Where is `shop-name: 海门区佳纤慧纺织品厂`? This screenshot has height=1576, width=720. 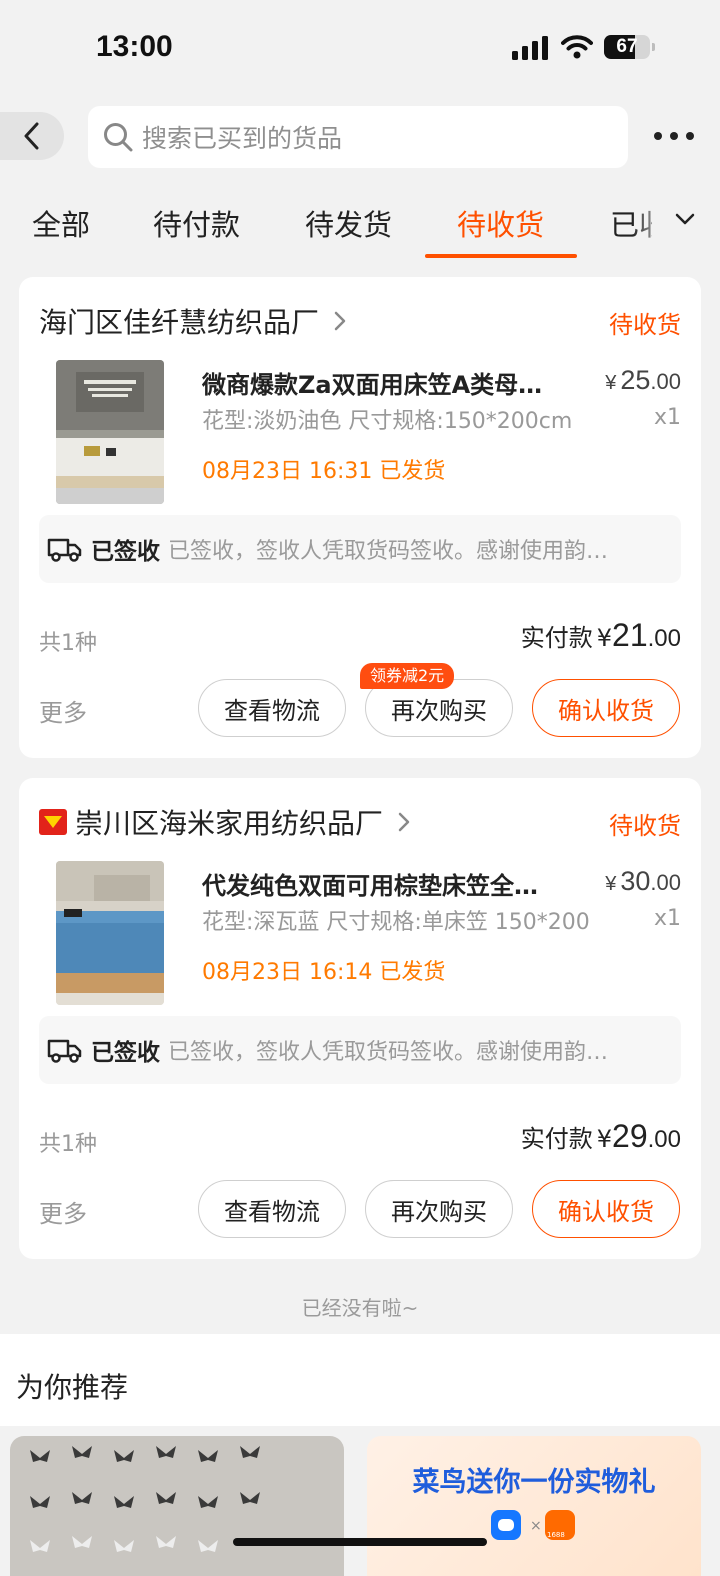
shop-name: 海门区佳纤慧纺织品厂 is located at coordinates (179, 322).